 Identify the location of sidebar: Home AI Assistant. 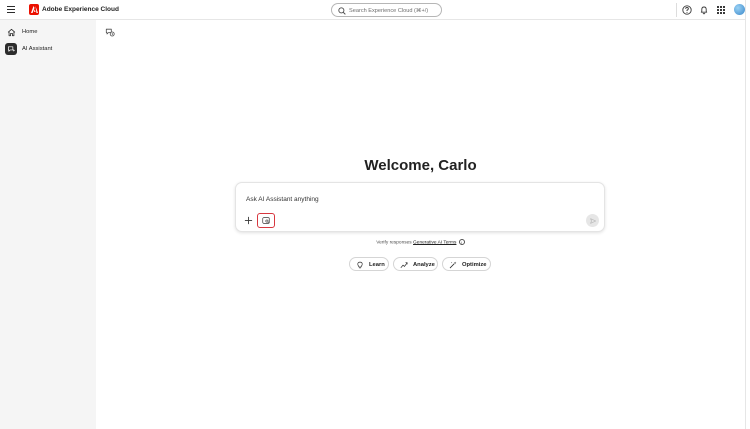
(48, 224).